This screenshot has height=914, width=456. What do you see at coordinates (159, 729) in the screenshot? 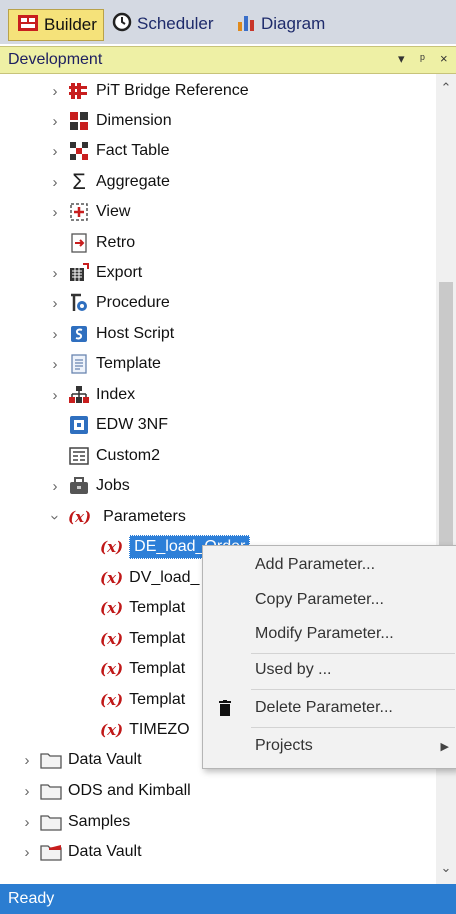
I see `parameter-label: TIMEZO` at bounding box center [159, 729].